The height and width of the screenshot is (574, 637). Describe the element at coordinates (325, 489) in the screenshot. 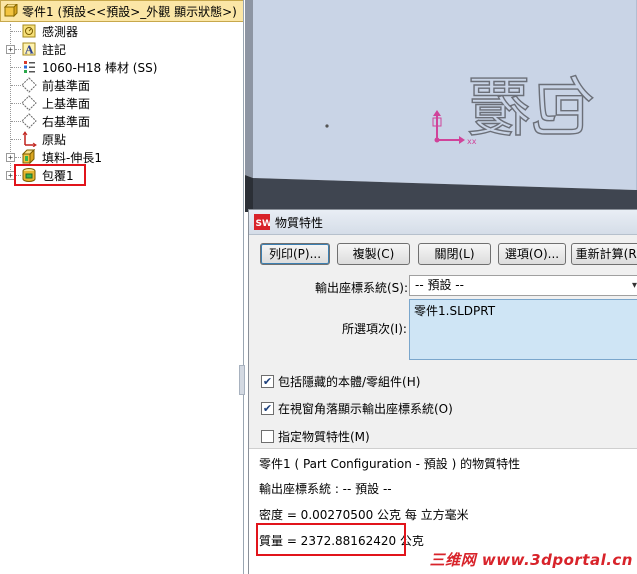

I see `results-coord-line: 輸出座標系統 : -- 預設 --` at that location.